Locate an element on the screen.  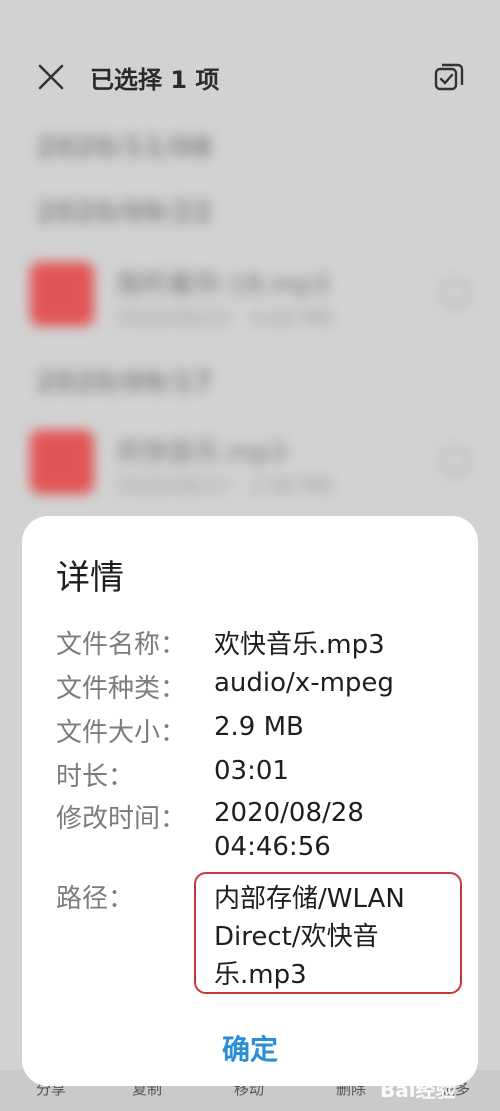
list-item: 欢快音乐.mp3 2020/08/17 · 2.90 MB is located at coordinates (250, 470).